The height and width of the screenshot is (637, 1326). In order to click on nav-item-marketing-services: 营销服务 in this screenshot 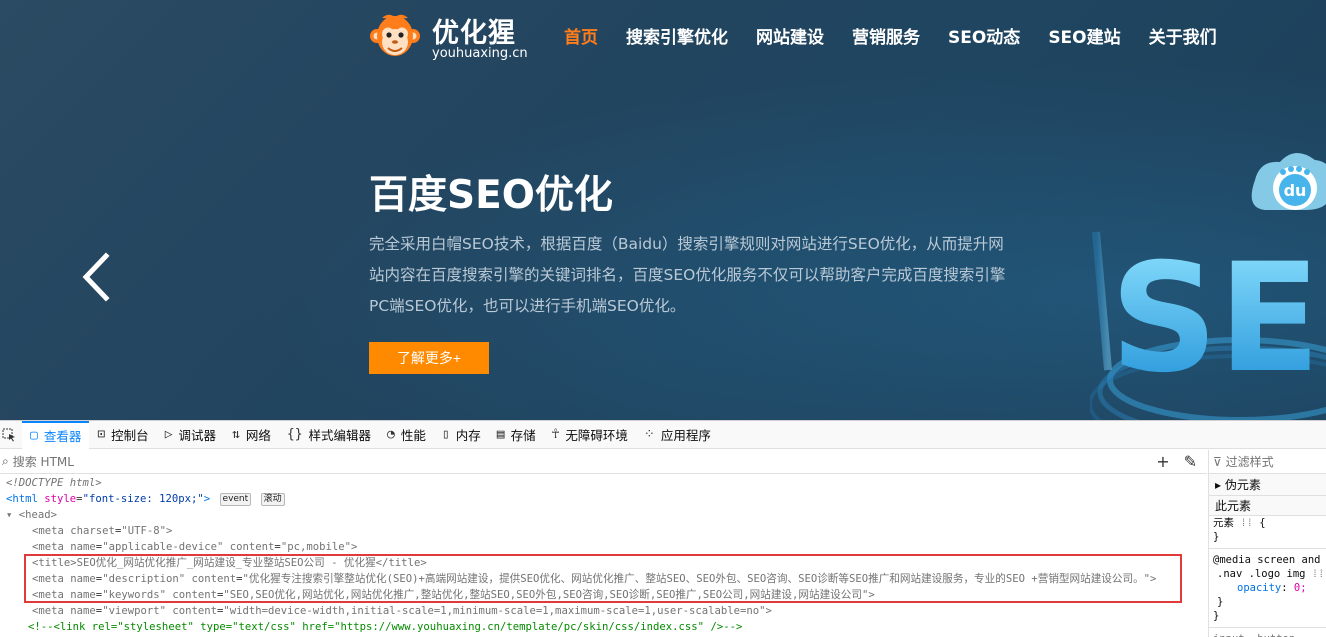, I will do `click(886, 38)`.